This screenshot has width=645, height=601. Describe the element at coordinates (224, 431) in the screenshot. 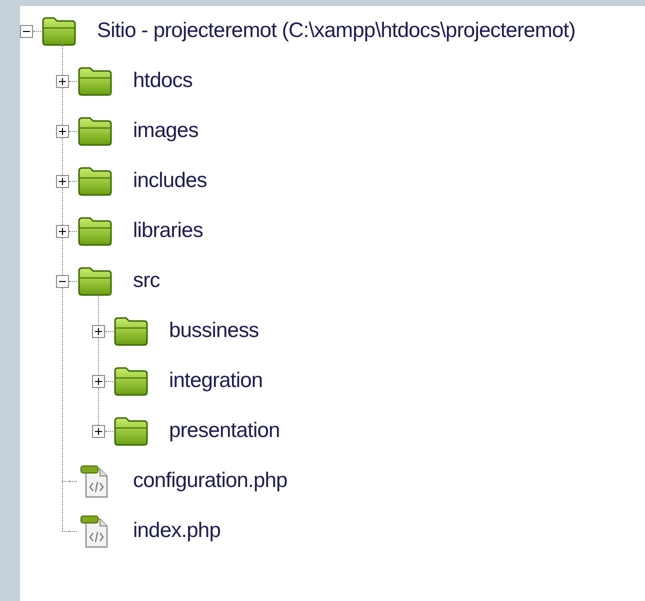

I see `tree-item-label: presentation` at that location.